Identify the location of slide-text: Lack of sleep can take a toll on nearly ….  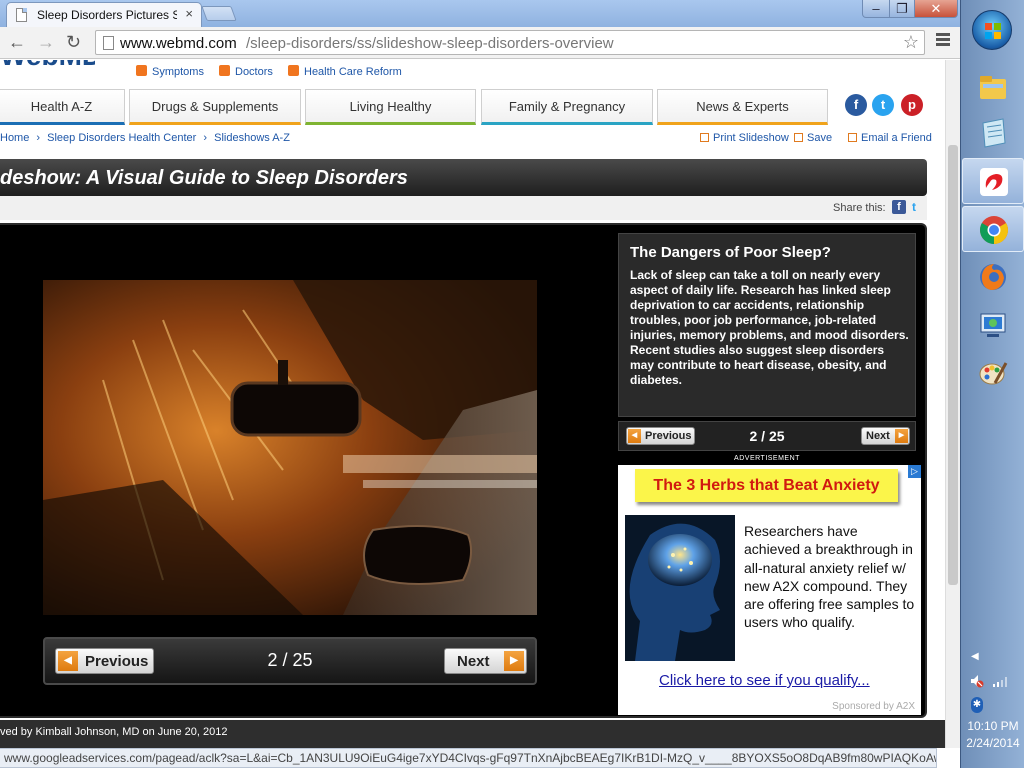
(769, 327).